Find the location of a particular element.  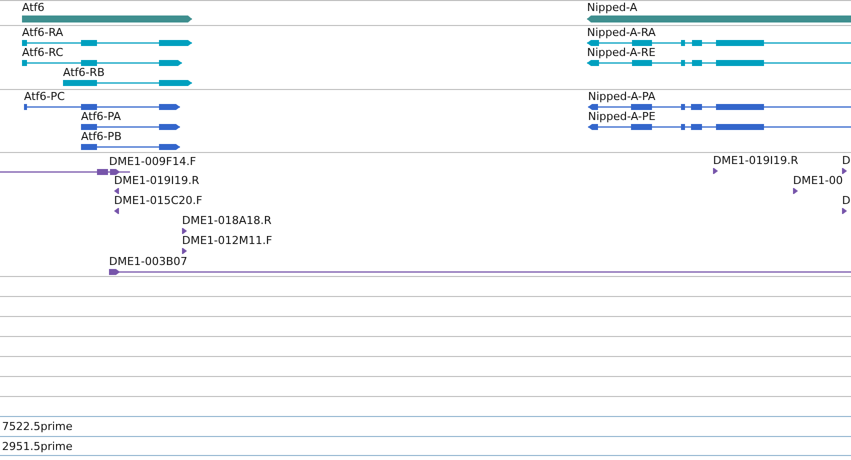

feature-label: Atf6-RB is located at coordinates (84, 72).